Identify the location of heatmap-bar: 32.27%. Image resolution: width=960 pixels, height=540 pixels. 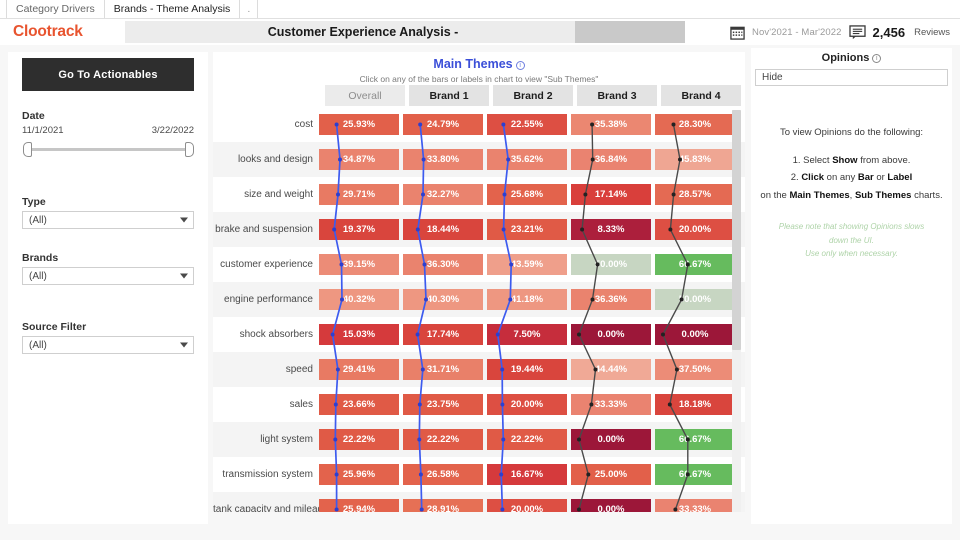
(443, 194).